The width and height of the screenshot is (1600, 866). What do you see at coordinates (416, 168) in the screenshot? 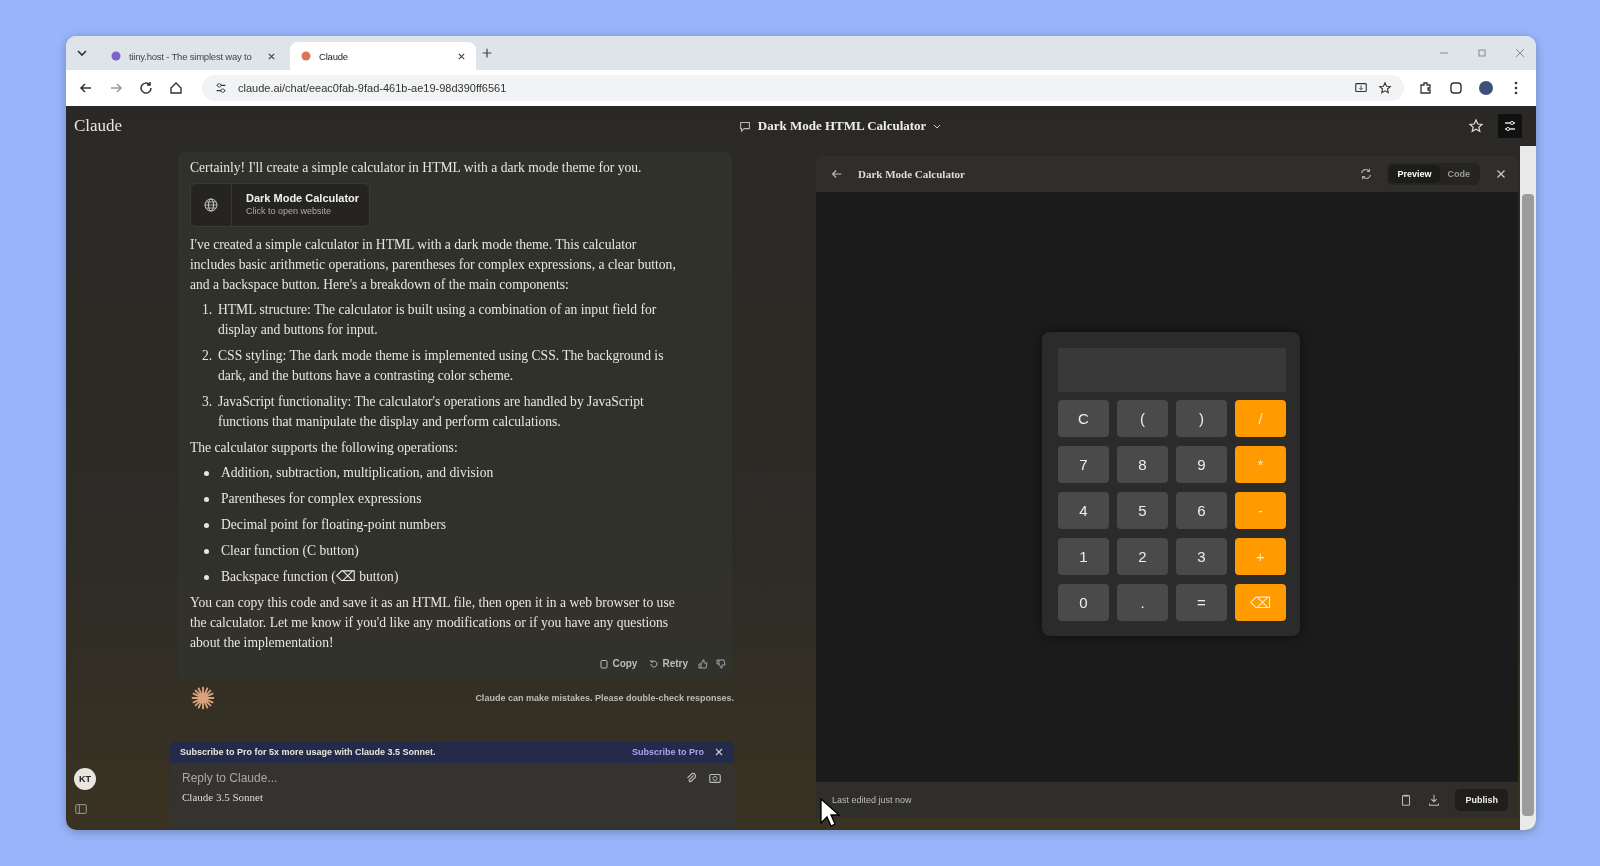
I see `message-text: Certainly! I'll create a simple calculator in HTML with a dark mode theme for you.` at bounding box center [416, 168].